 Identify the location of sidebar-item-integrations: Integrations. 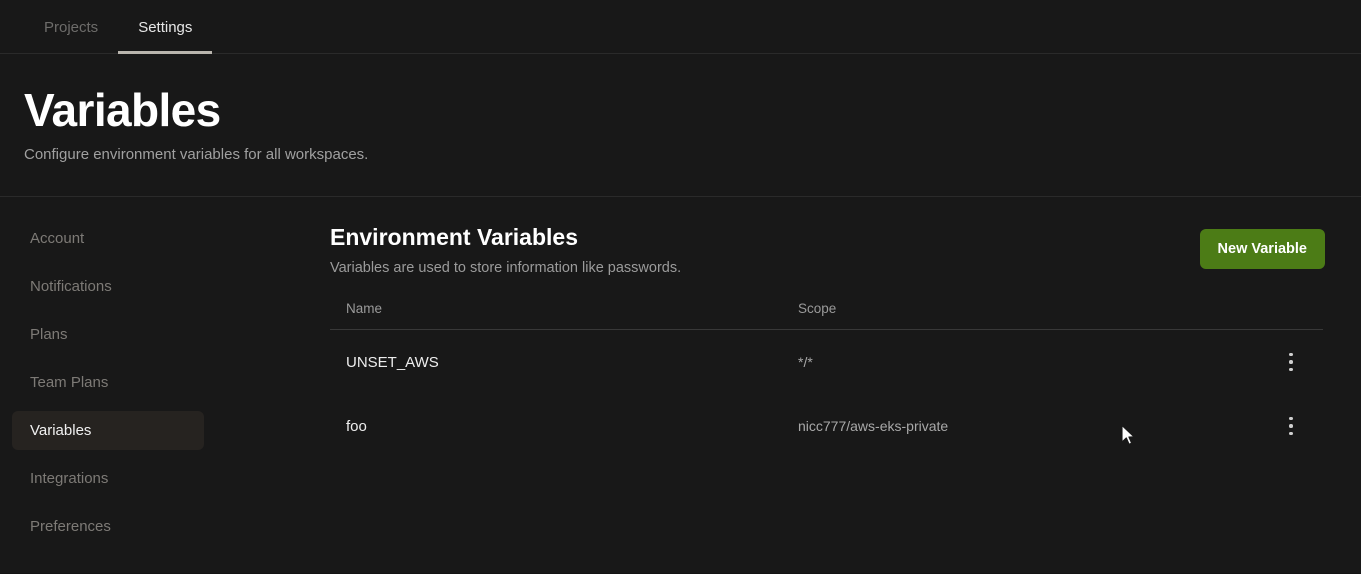
(108, 478).